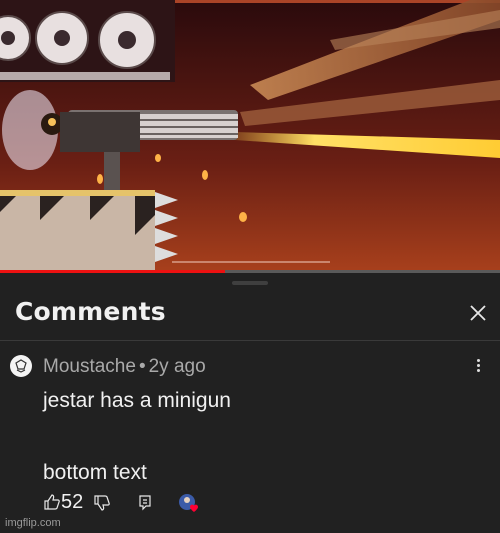 The image size is (500, 533). I want to click on more-options-icon, so click(478, 366).